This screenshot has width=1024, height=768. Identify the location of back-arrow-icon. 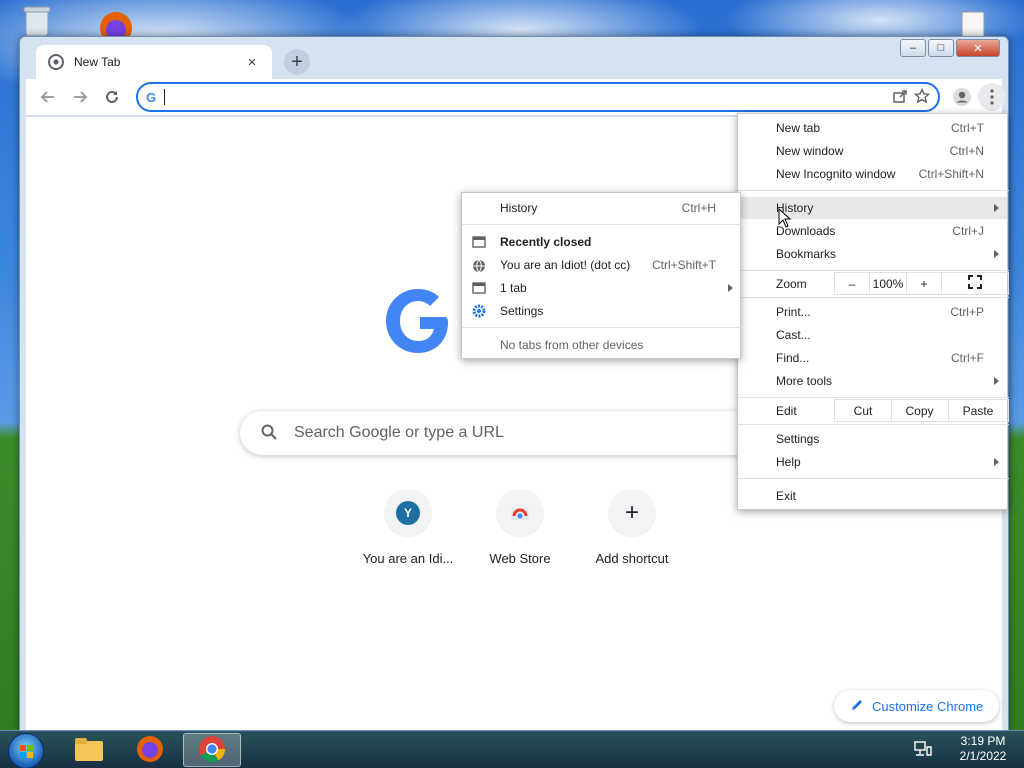
(48, 97).